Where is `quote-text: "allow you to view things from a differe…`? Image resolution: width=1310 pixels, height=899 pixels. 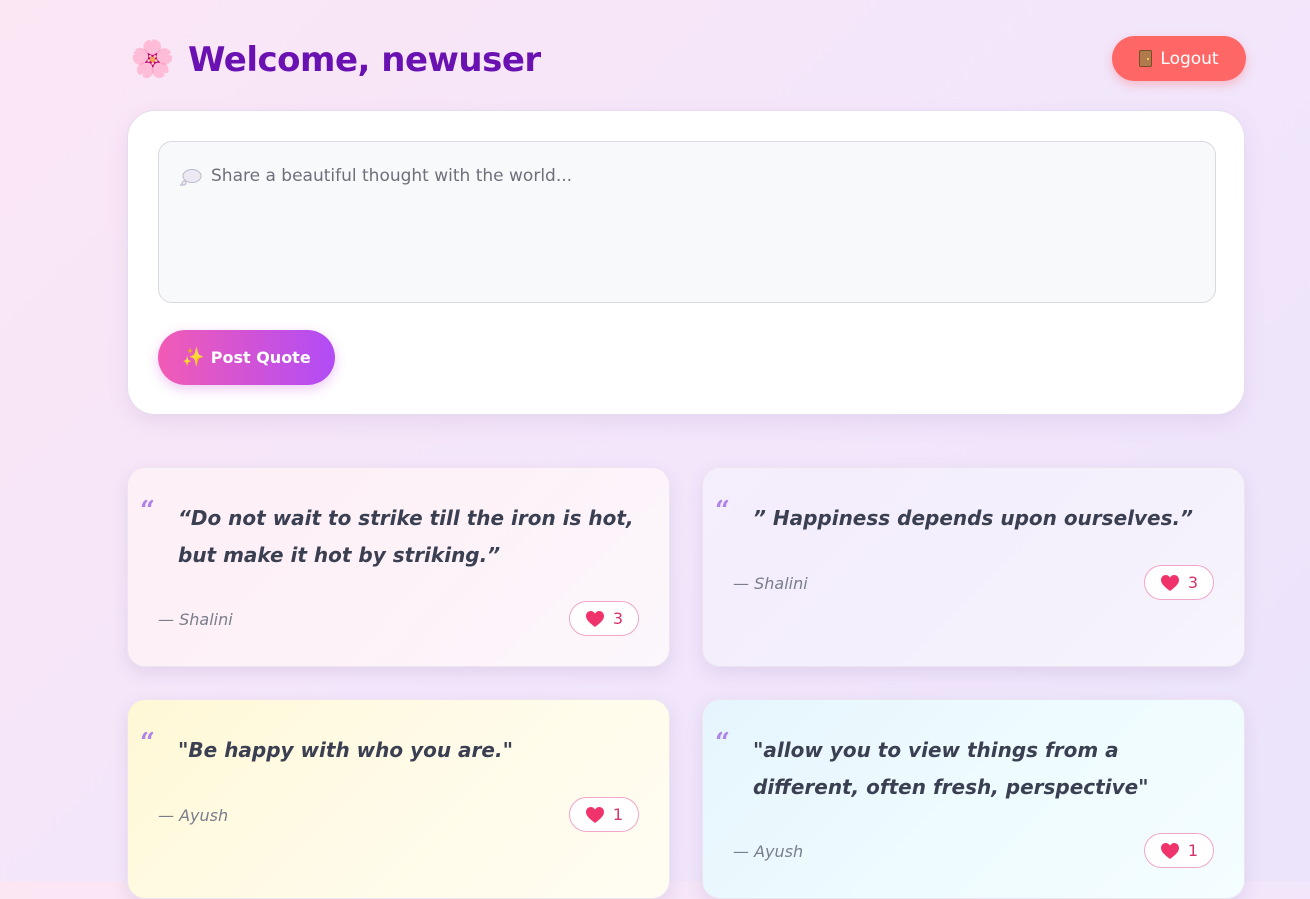 quote-text: "allow you to view things from a differe… is located at coordinates (951, 768).